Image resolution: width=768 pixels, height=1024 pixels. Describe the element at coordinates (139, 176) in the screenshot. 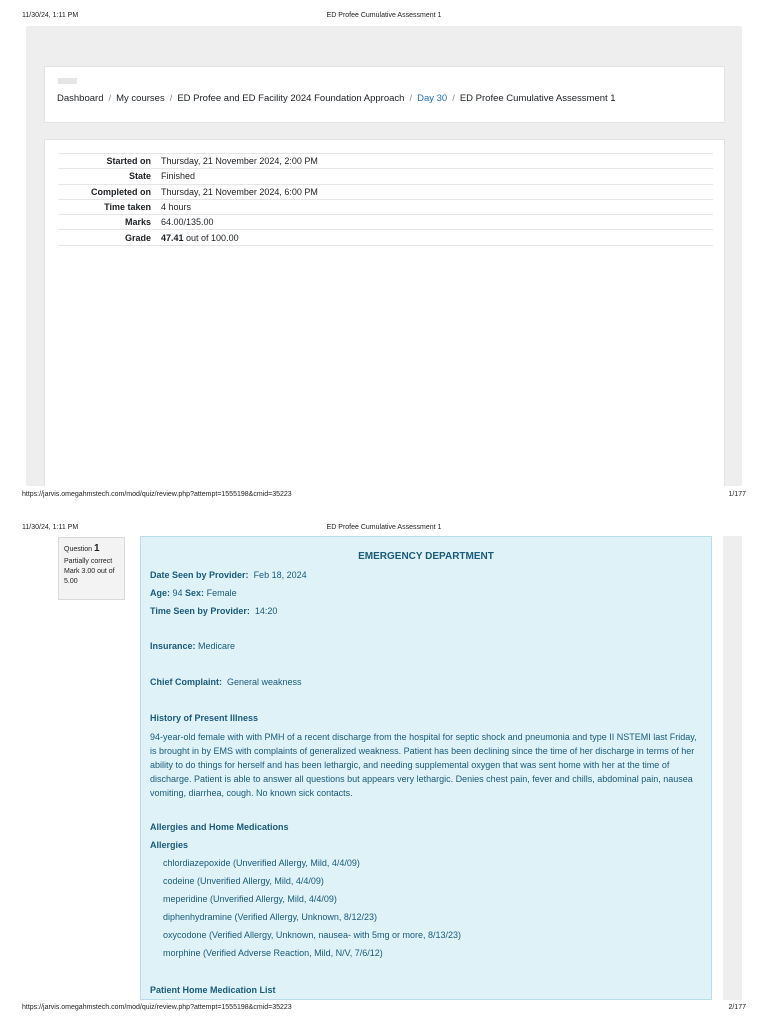

I see `summary-label: State` at that location.